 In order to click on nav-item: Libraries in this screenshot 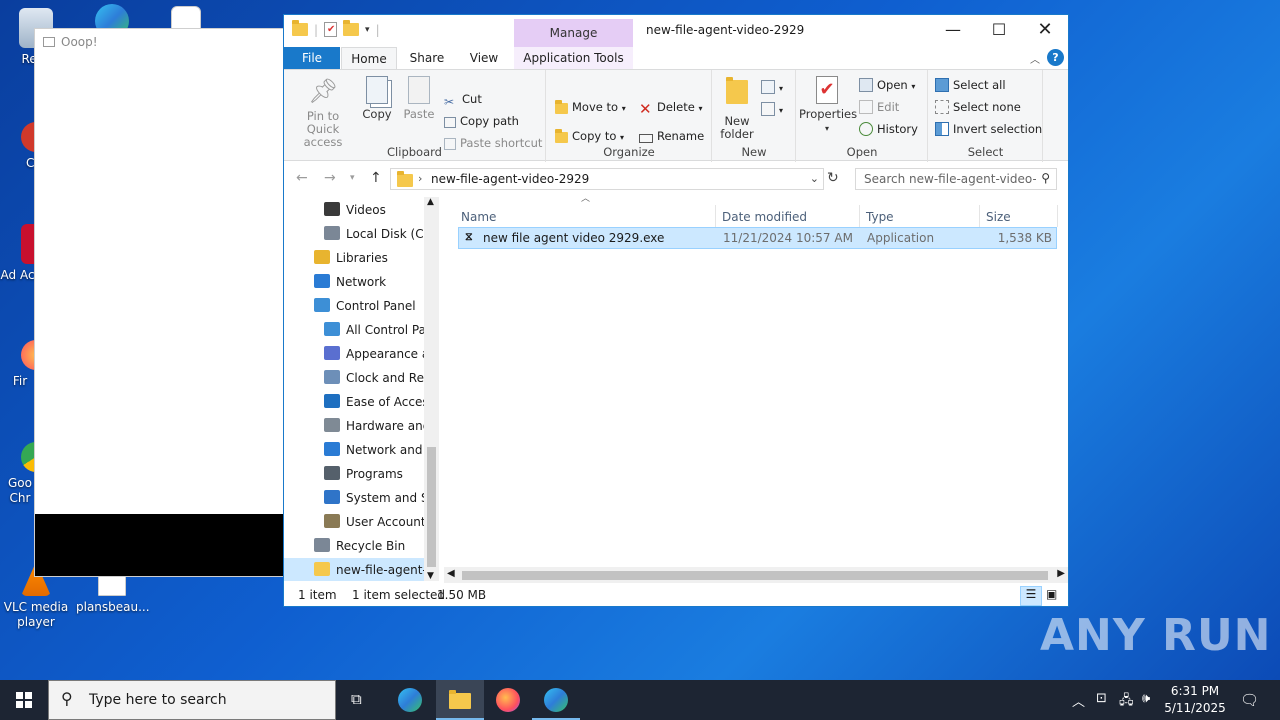, I will do `click(354, 258)`.